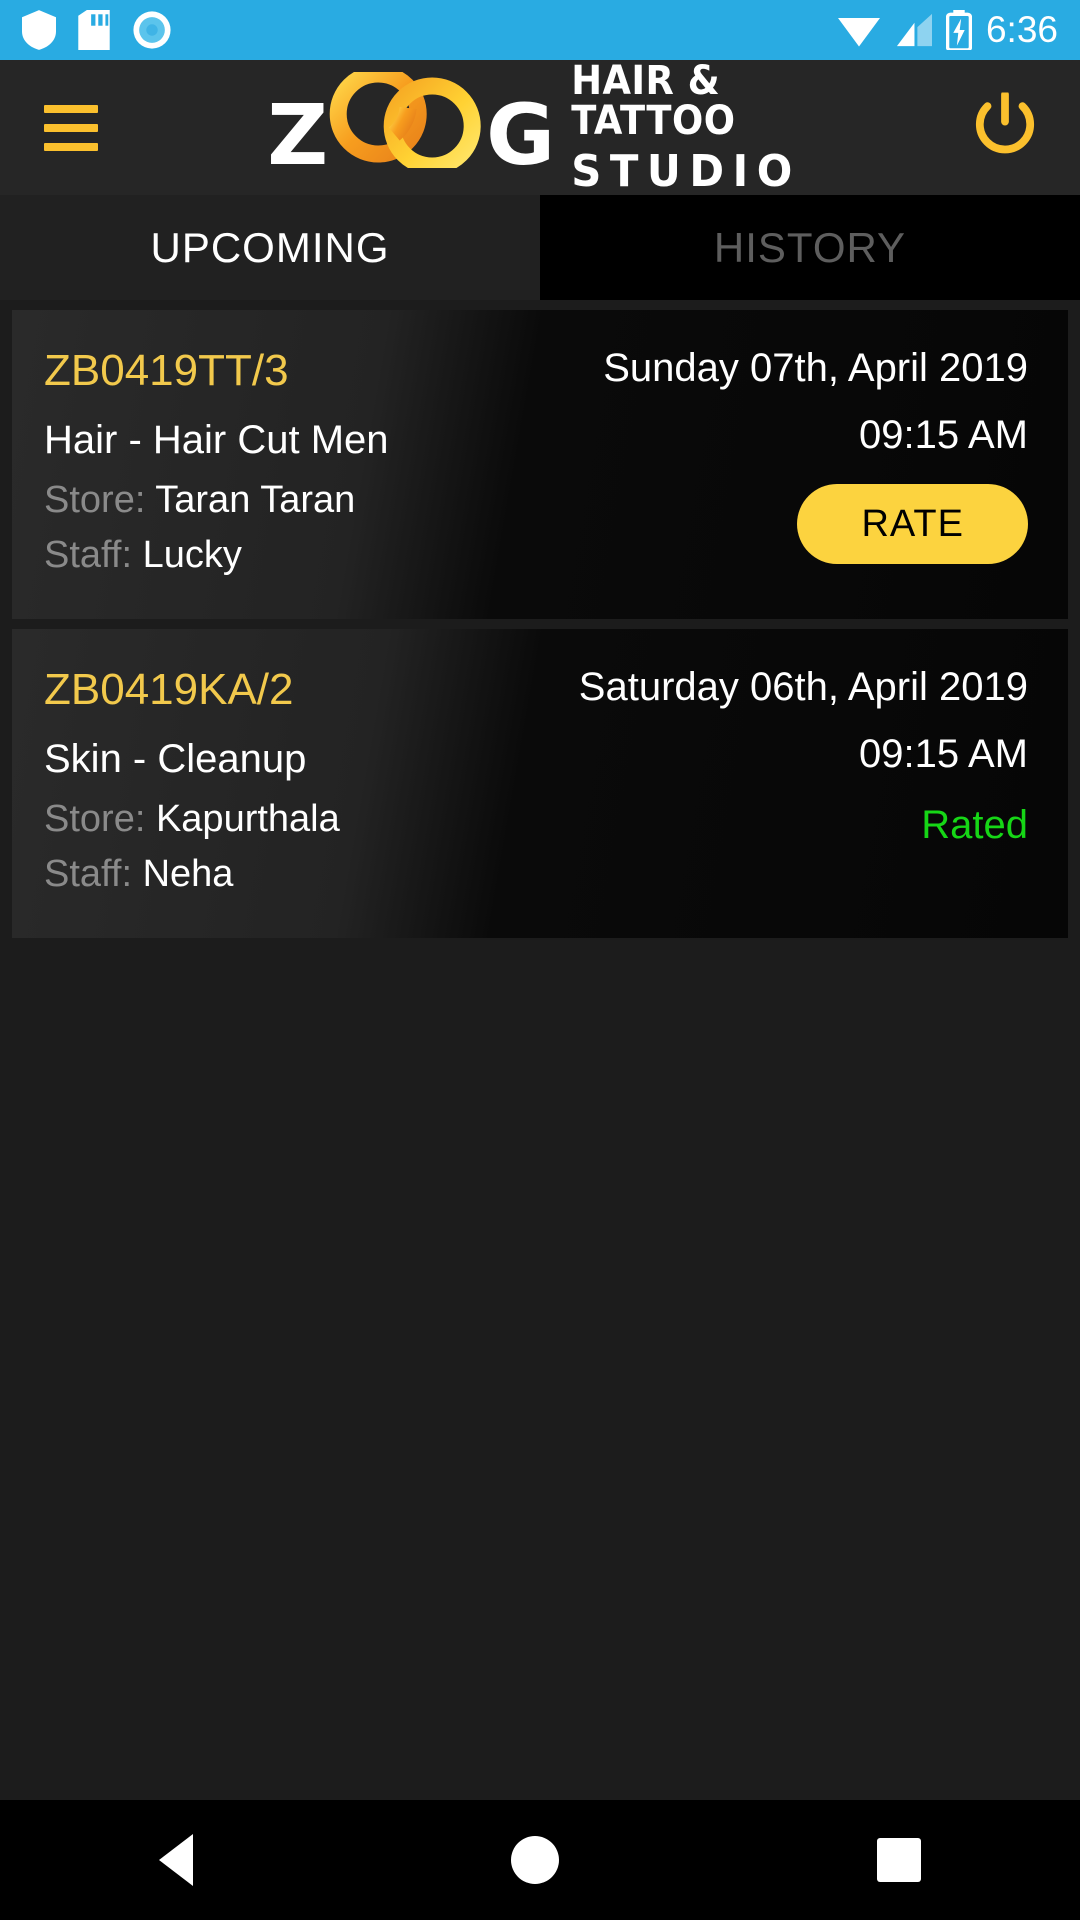  Describe the element at coordinates (176, 1860) in the screenshot. I see `back-triangle-icon` at that location.